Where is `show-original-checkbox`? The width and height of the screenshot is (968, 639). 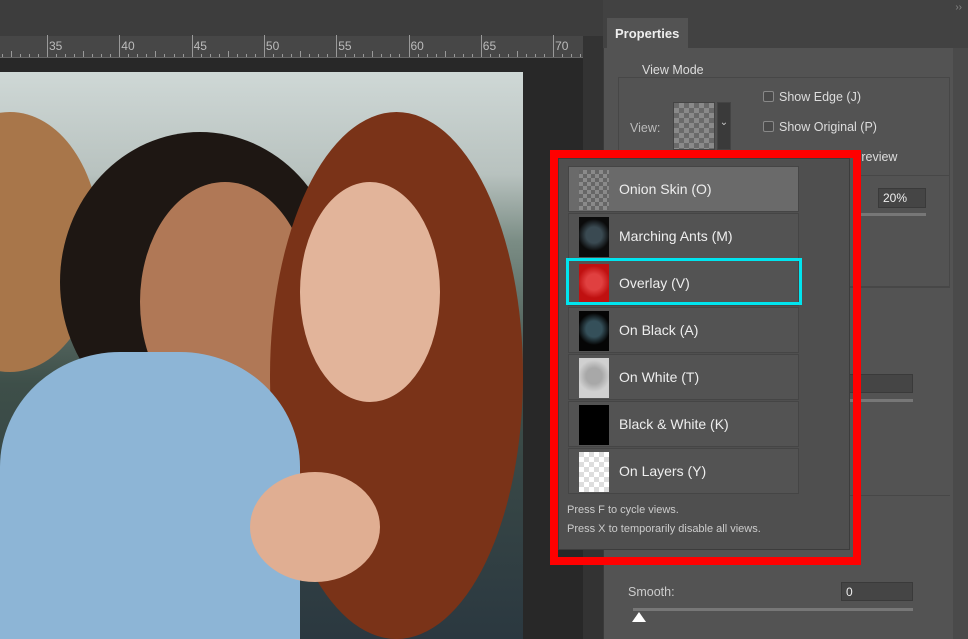 show-original-checkbox is located at coordinates (768, 126).